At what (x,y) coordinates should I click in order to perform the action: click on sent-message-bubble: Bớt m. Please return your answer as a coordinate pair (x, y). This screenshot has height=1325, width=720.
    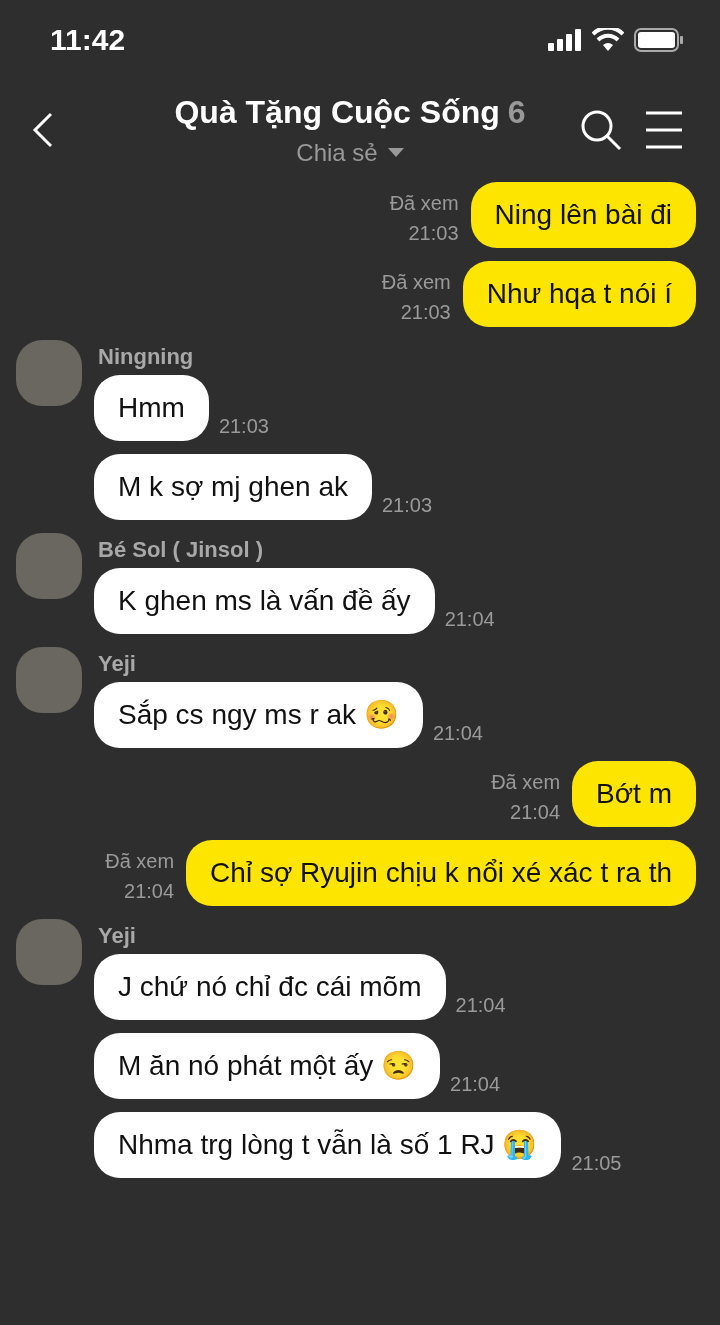
    Looking at the image, I should click on (634, 794).